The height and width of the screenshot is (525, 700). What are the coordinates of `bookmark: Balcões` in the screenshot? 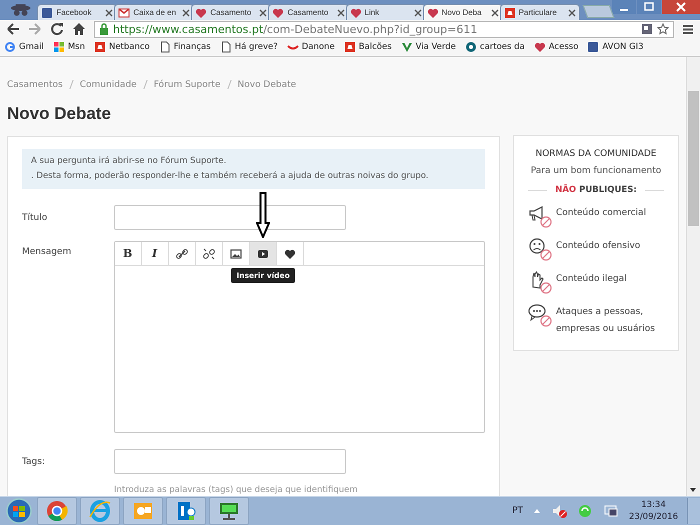 It's located at (368, 47).